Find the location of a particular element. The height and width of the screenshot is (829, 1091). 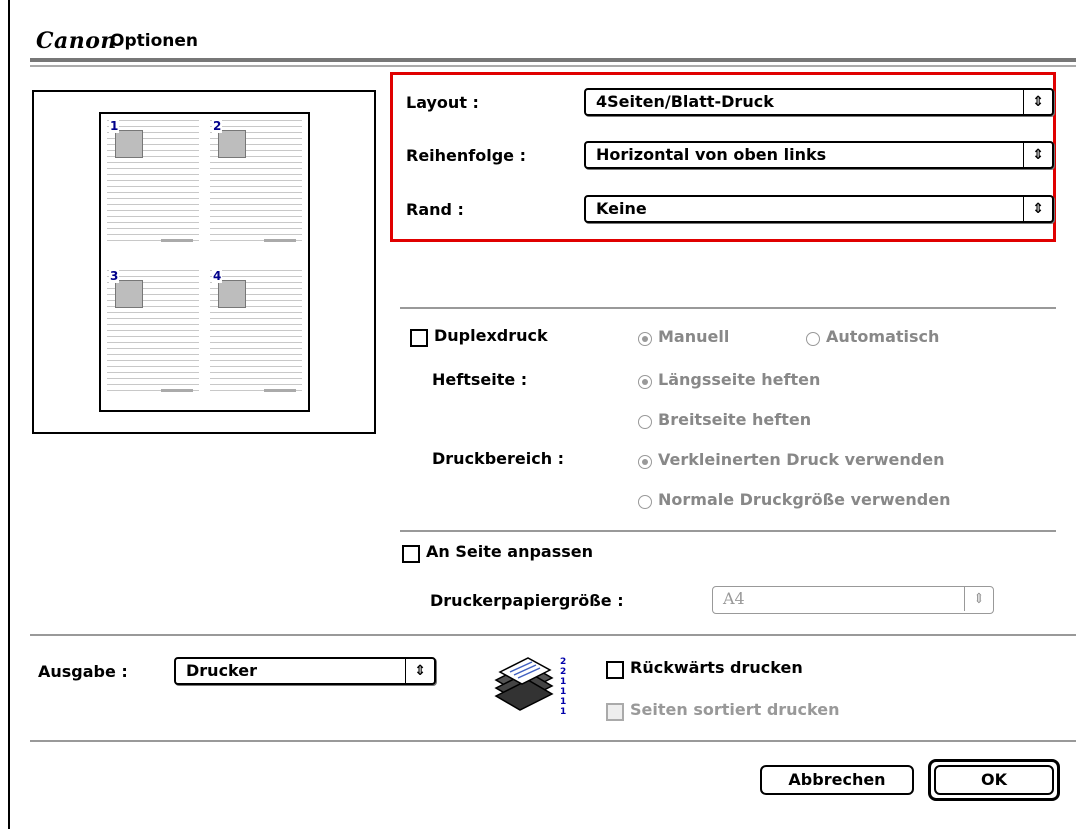

duplex-manual-radio is located at coordinates (645, 339).